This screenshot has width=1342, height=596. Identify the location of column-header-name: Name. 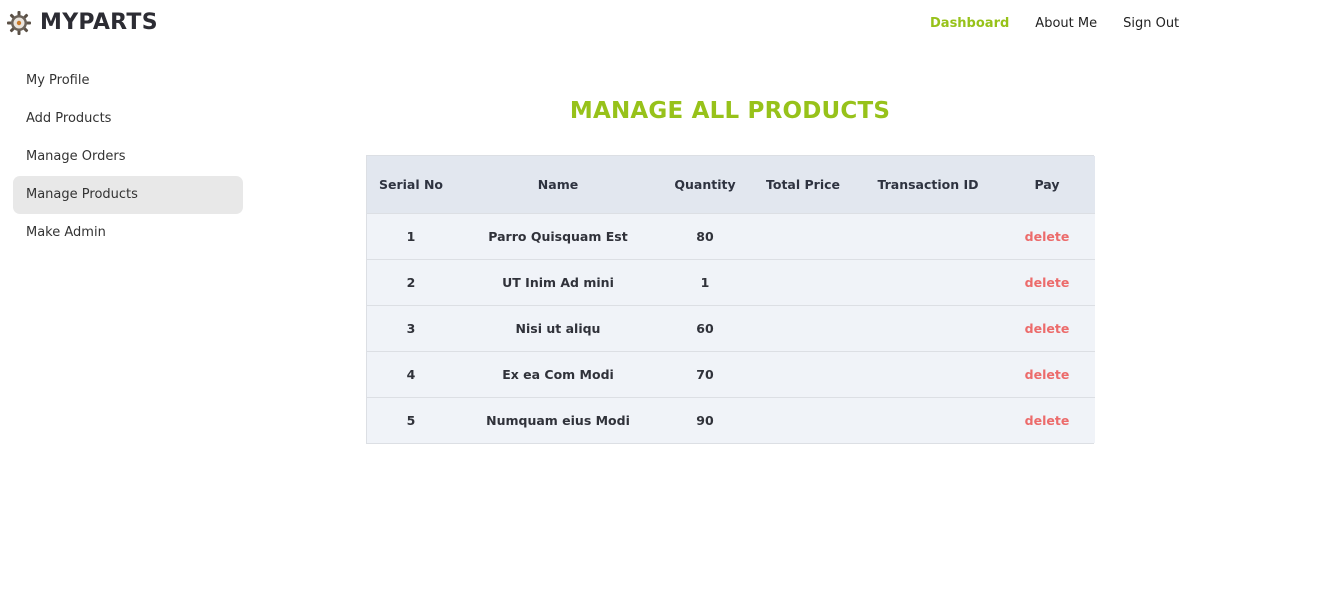
(558, 184).